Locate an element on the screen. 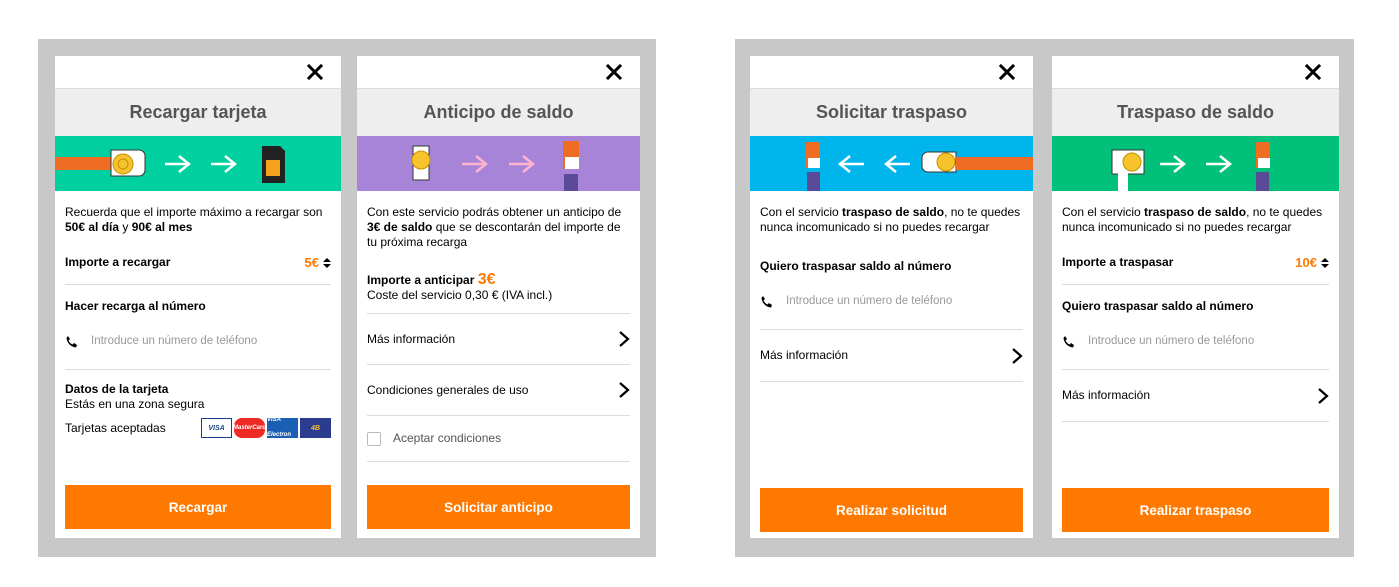 Image resolution: width=1399 pixels, height=587 pixels. amount-label: Importe a traspasar is located at coordinates (1118, 262).